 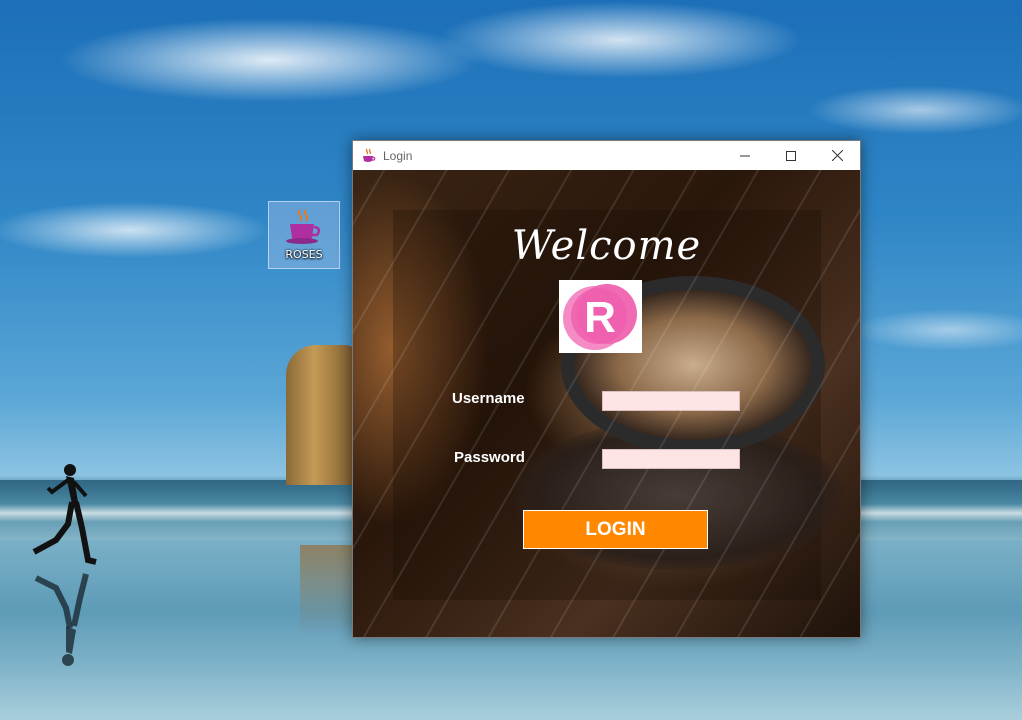 I want to click on username-label: Username, so click(x=488, y=398).